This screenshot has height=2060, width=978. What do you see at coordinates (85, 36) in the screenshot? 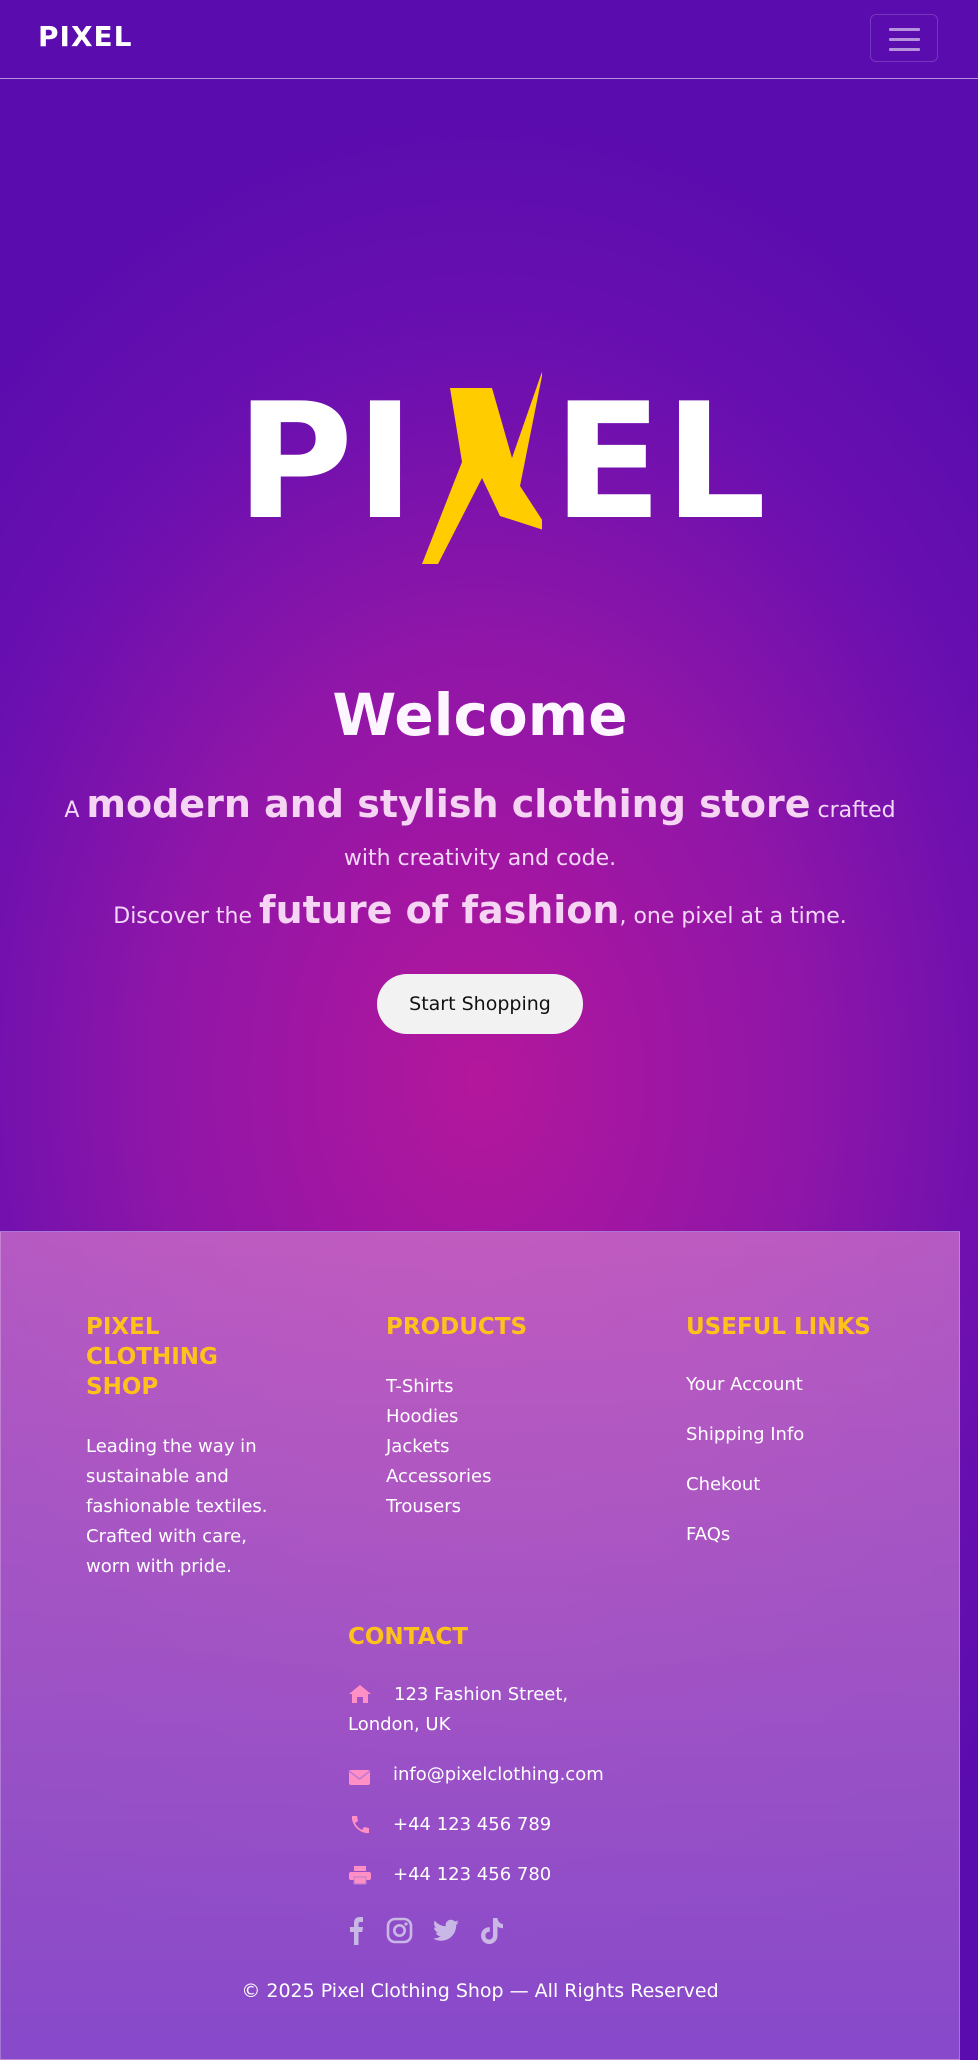
I see `navbar-brand: PIXEL` at bounding box center [85, 36].